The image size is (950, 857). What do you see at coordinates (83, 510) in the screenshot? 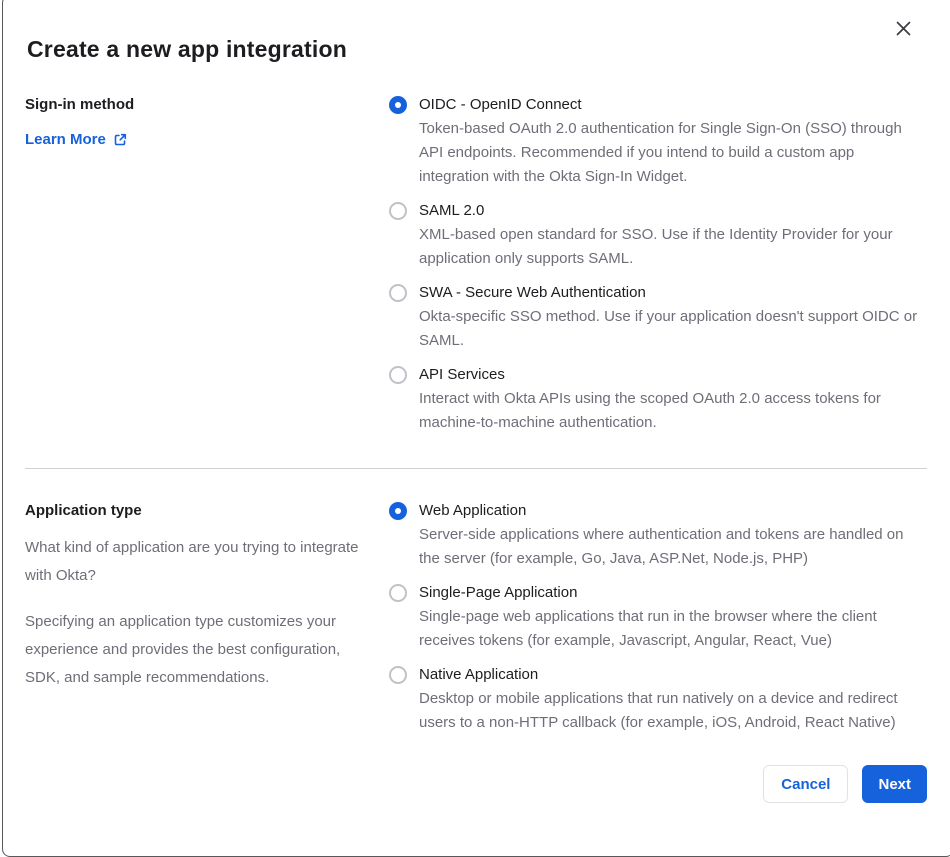
I see `application-type-heading: Application type` at bounding box center [83, 510].